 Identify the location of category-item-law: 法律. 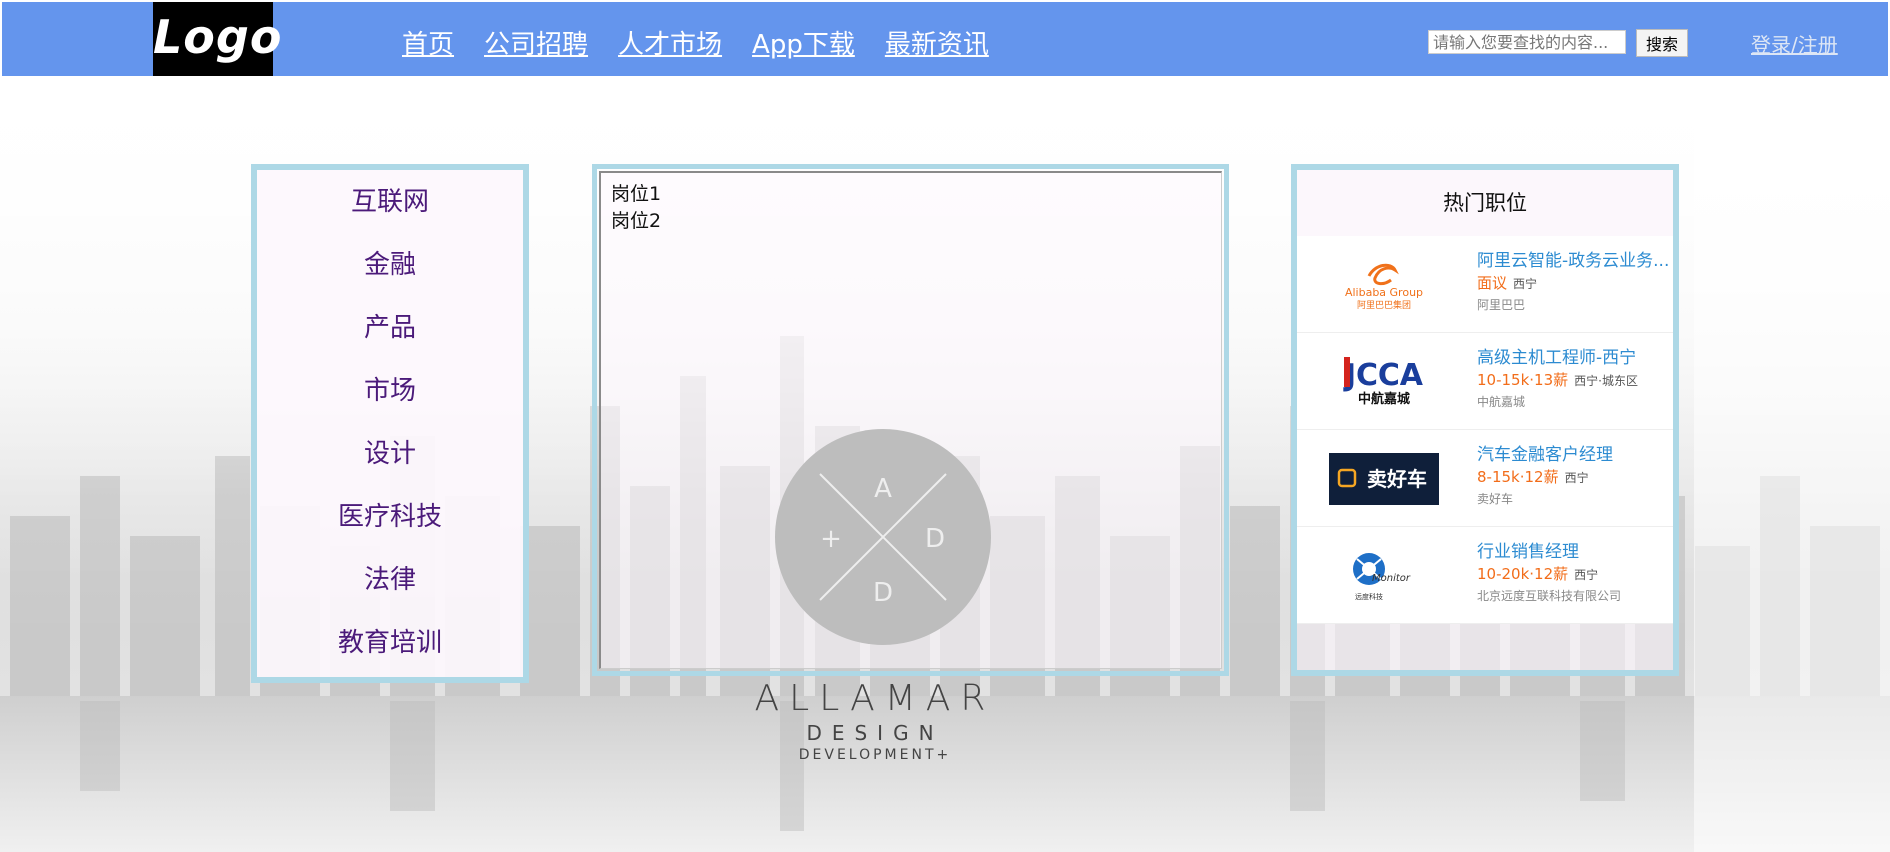
(390, 593).